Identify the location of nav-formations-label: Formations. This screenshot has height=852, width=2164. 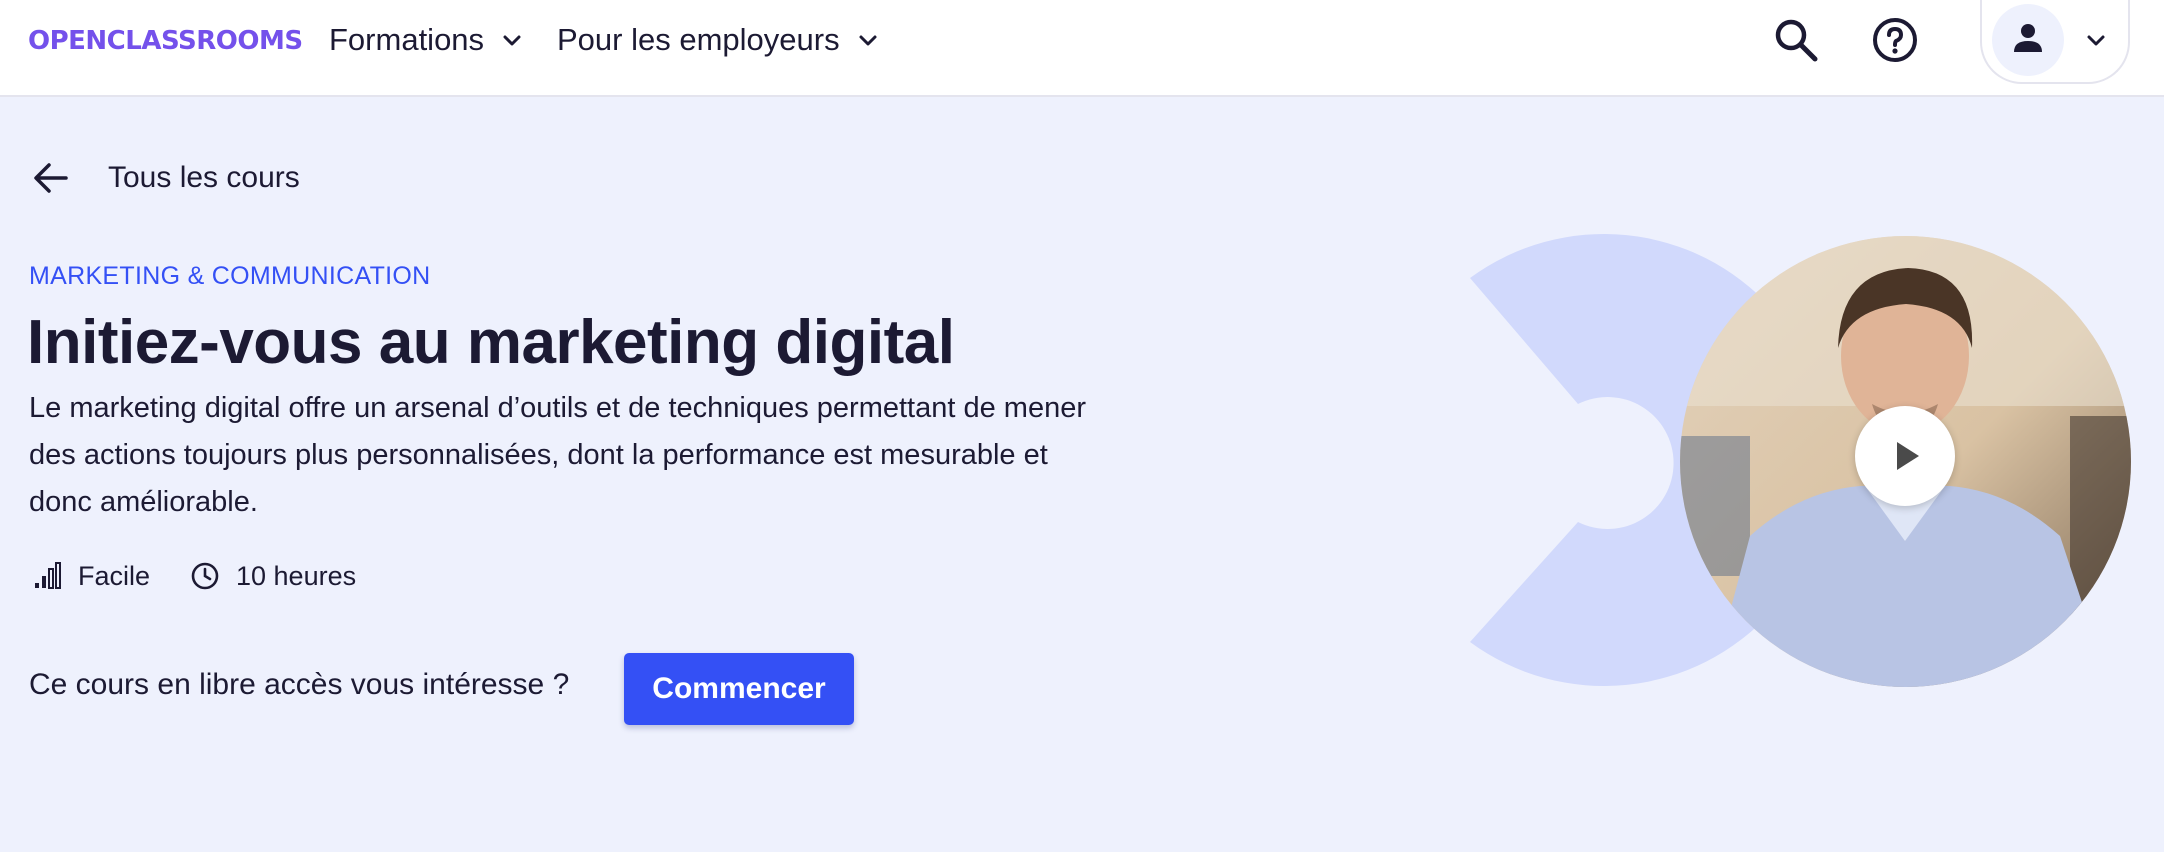
(407, 39).